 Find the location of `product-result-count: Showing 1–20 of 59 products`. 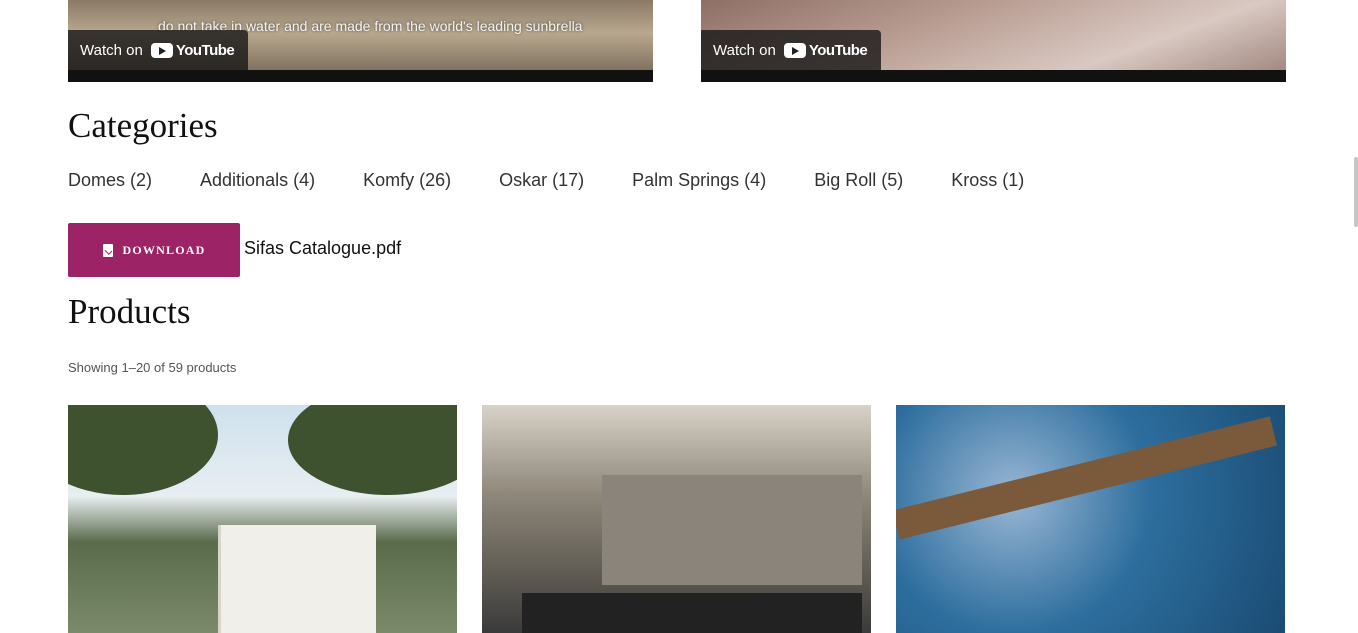

product-result-count: Showing 1–20 of 59 products is located at coordinates (152, 367).